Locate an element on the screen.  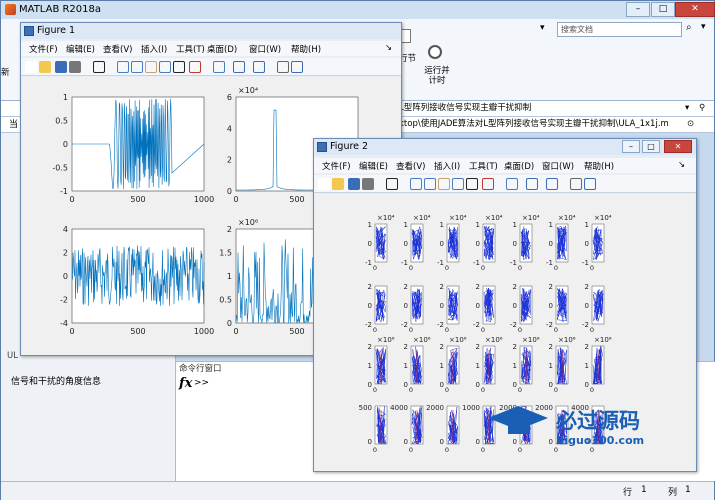
figure1-ytick: 1.5 is located at coordinates (225, 253).